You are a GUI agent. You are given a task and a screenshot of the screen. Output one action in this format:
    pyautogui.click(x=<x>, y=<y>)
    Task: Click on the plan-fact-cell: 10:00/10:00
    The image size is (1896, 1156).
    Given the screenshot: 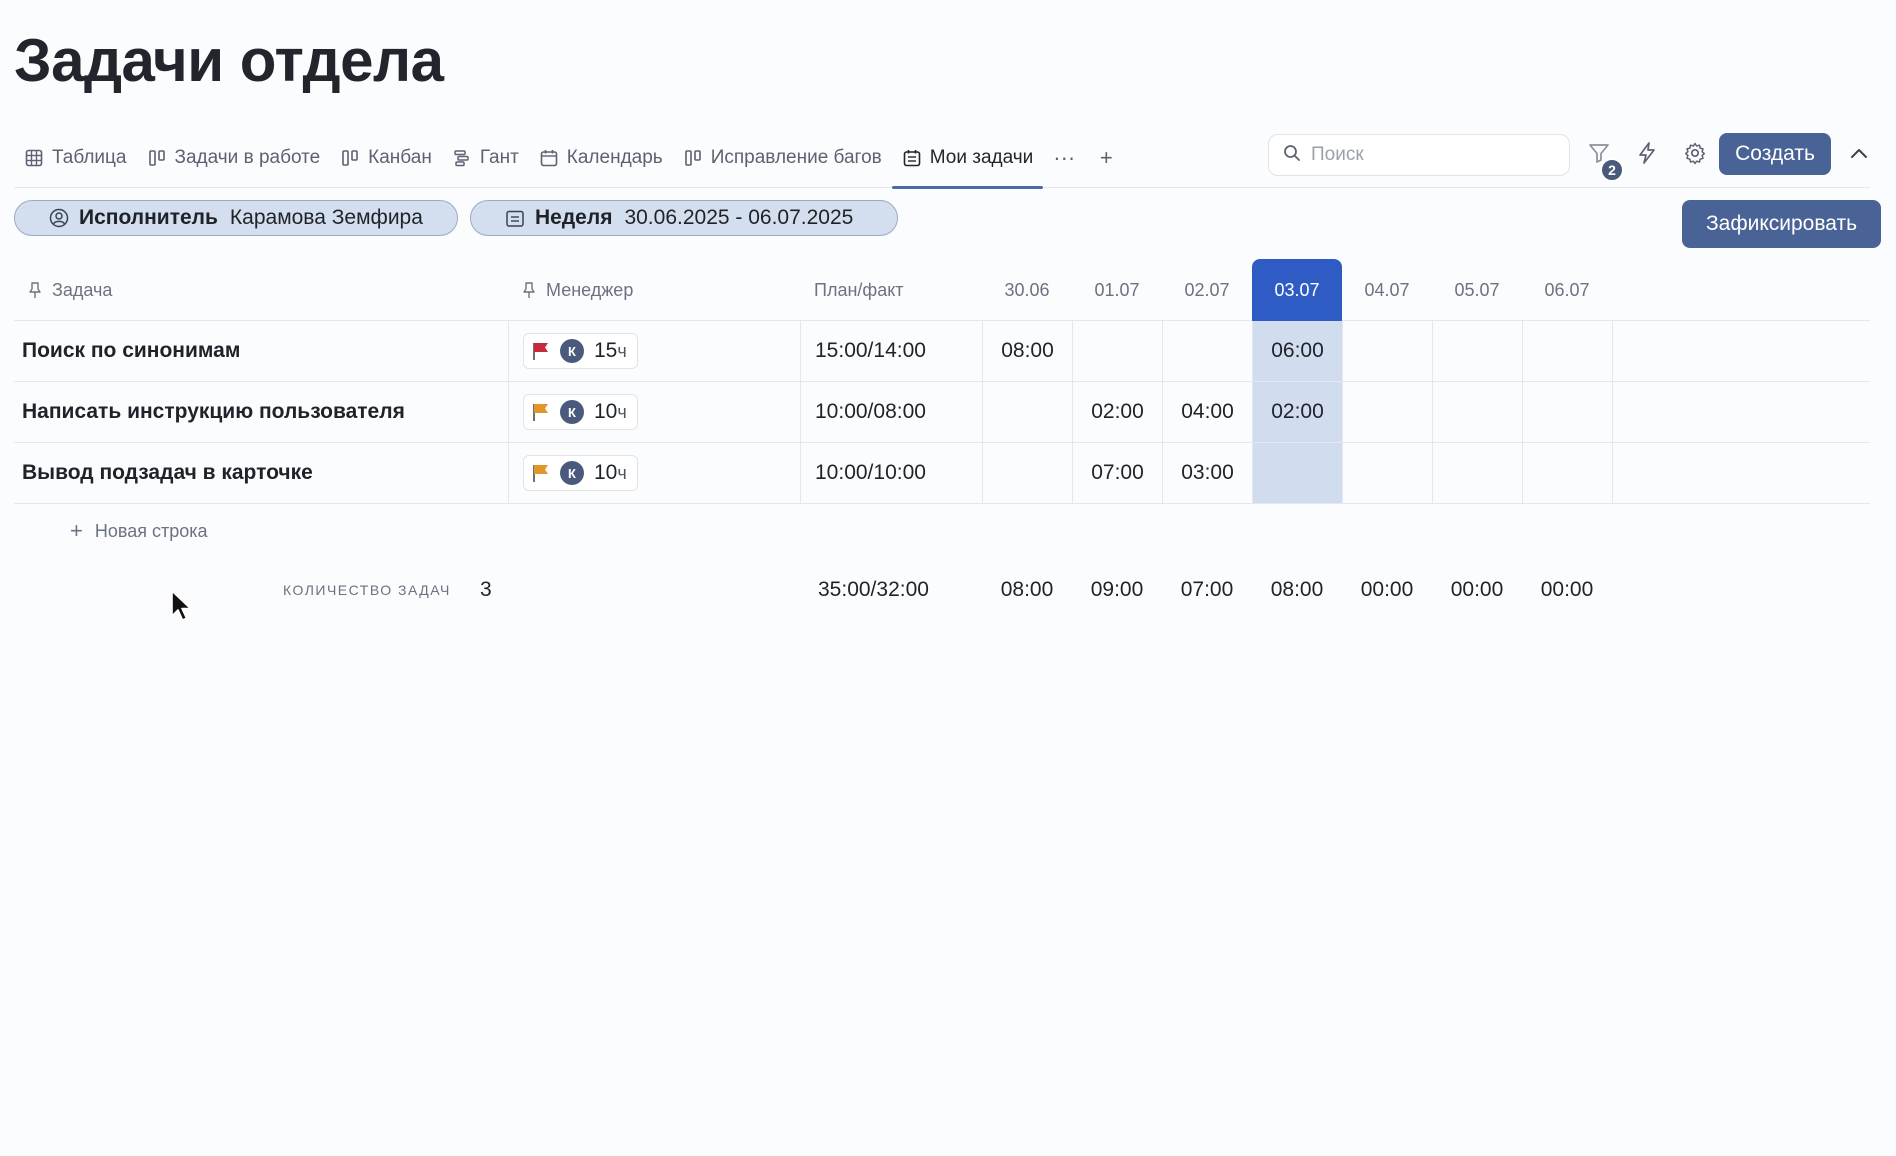 What is the action you would take?
    pyautogui.click(x=891, y=473)
    